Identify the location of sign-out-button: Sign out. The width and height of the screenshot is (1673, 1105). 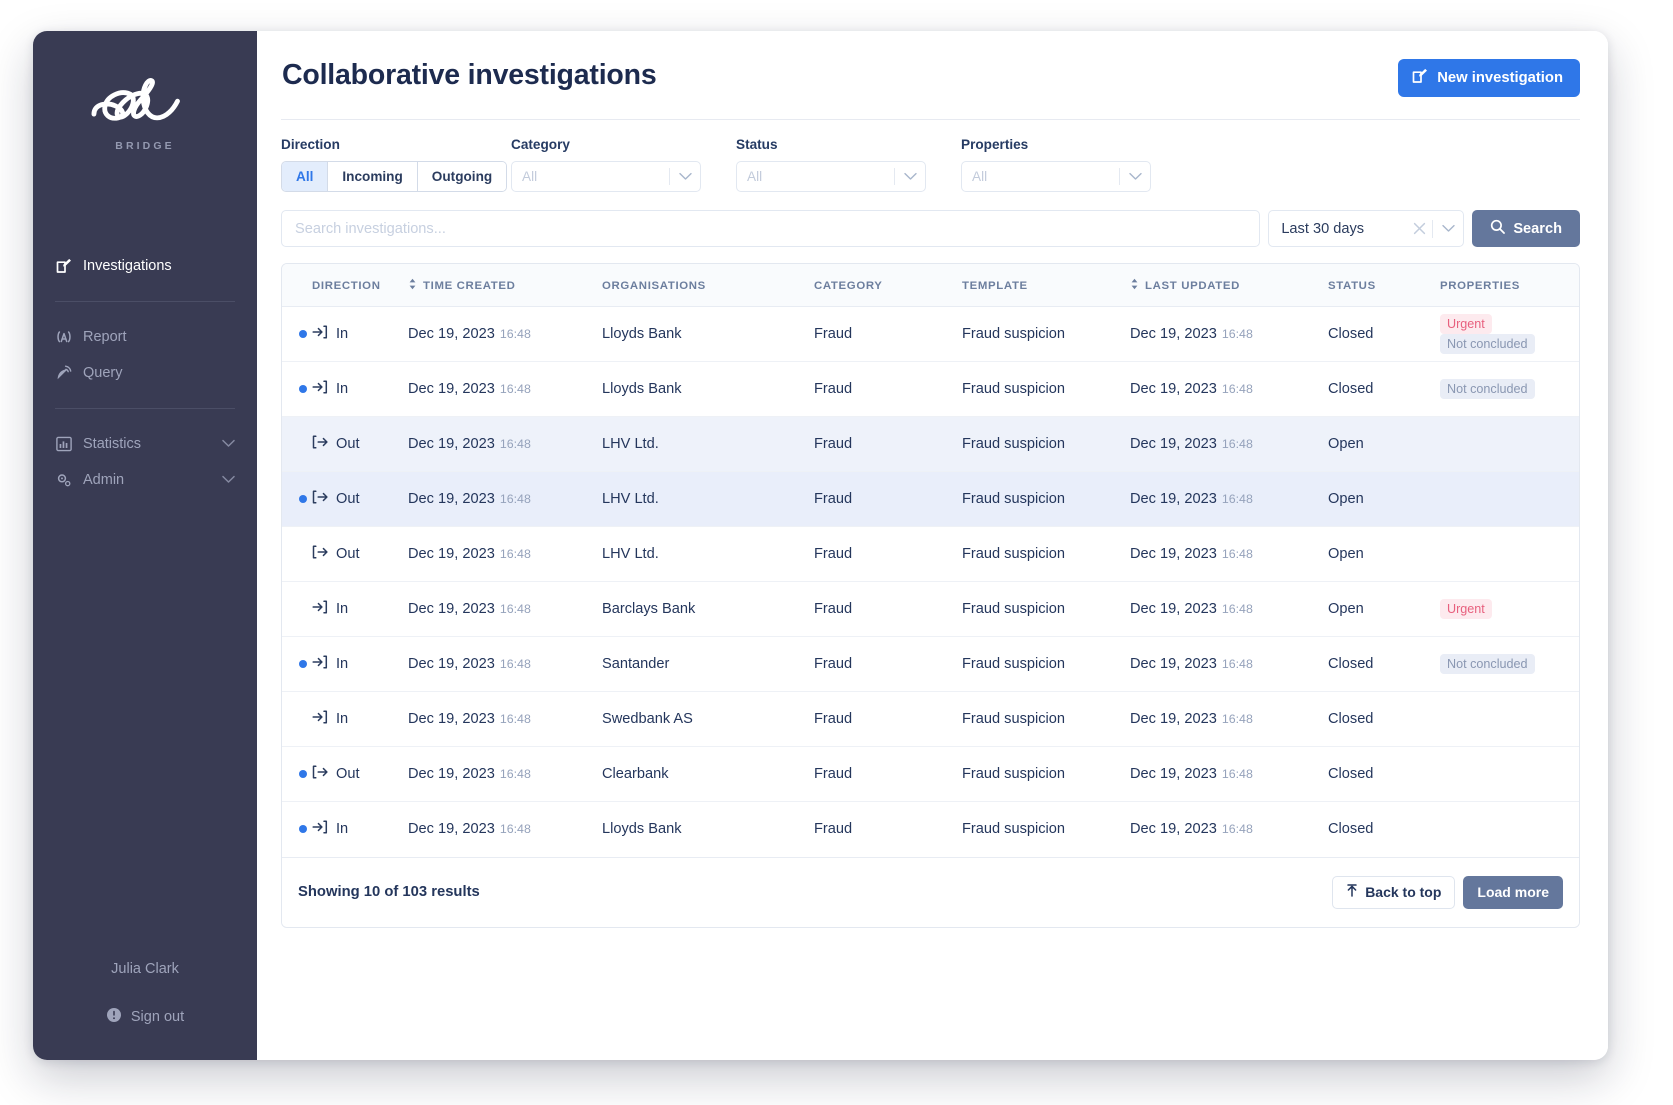
(145, 1017).